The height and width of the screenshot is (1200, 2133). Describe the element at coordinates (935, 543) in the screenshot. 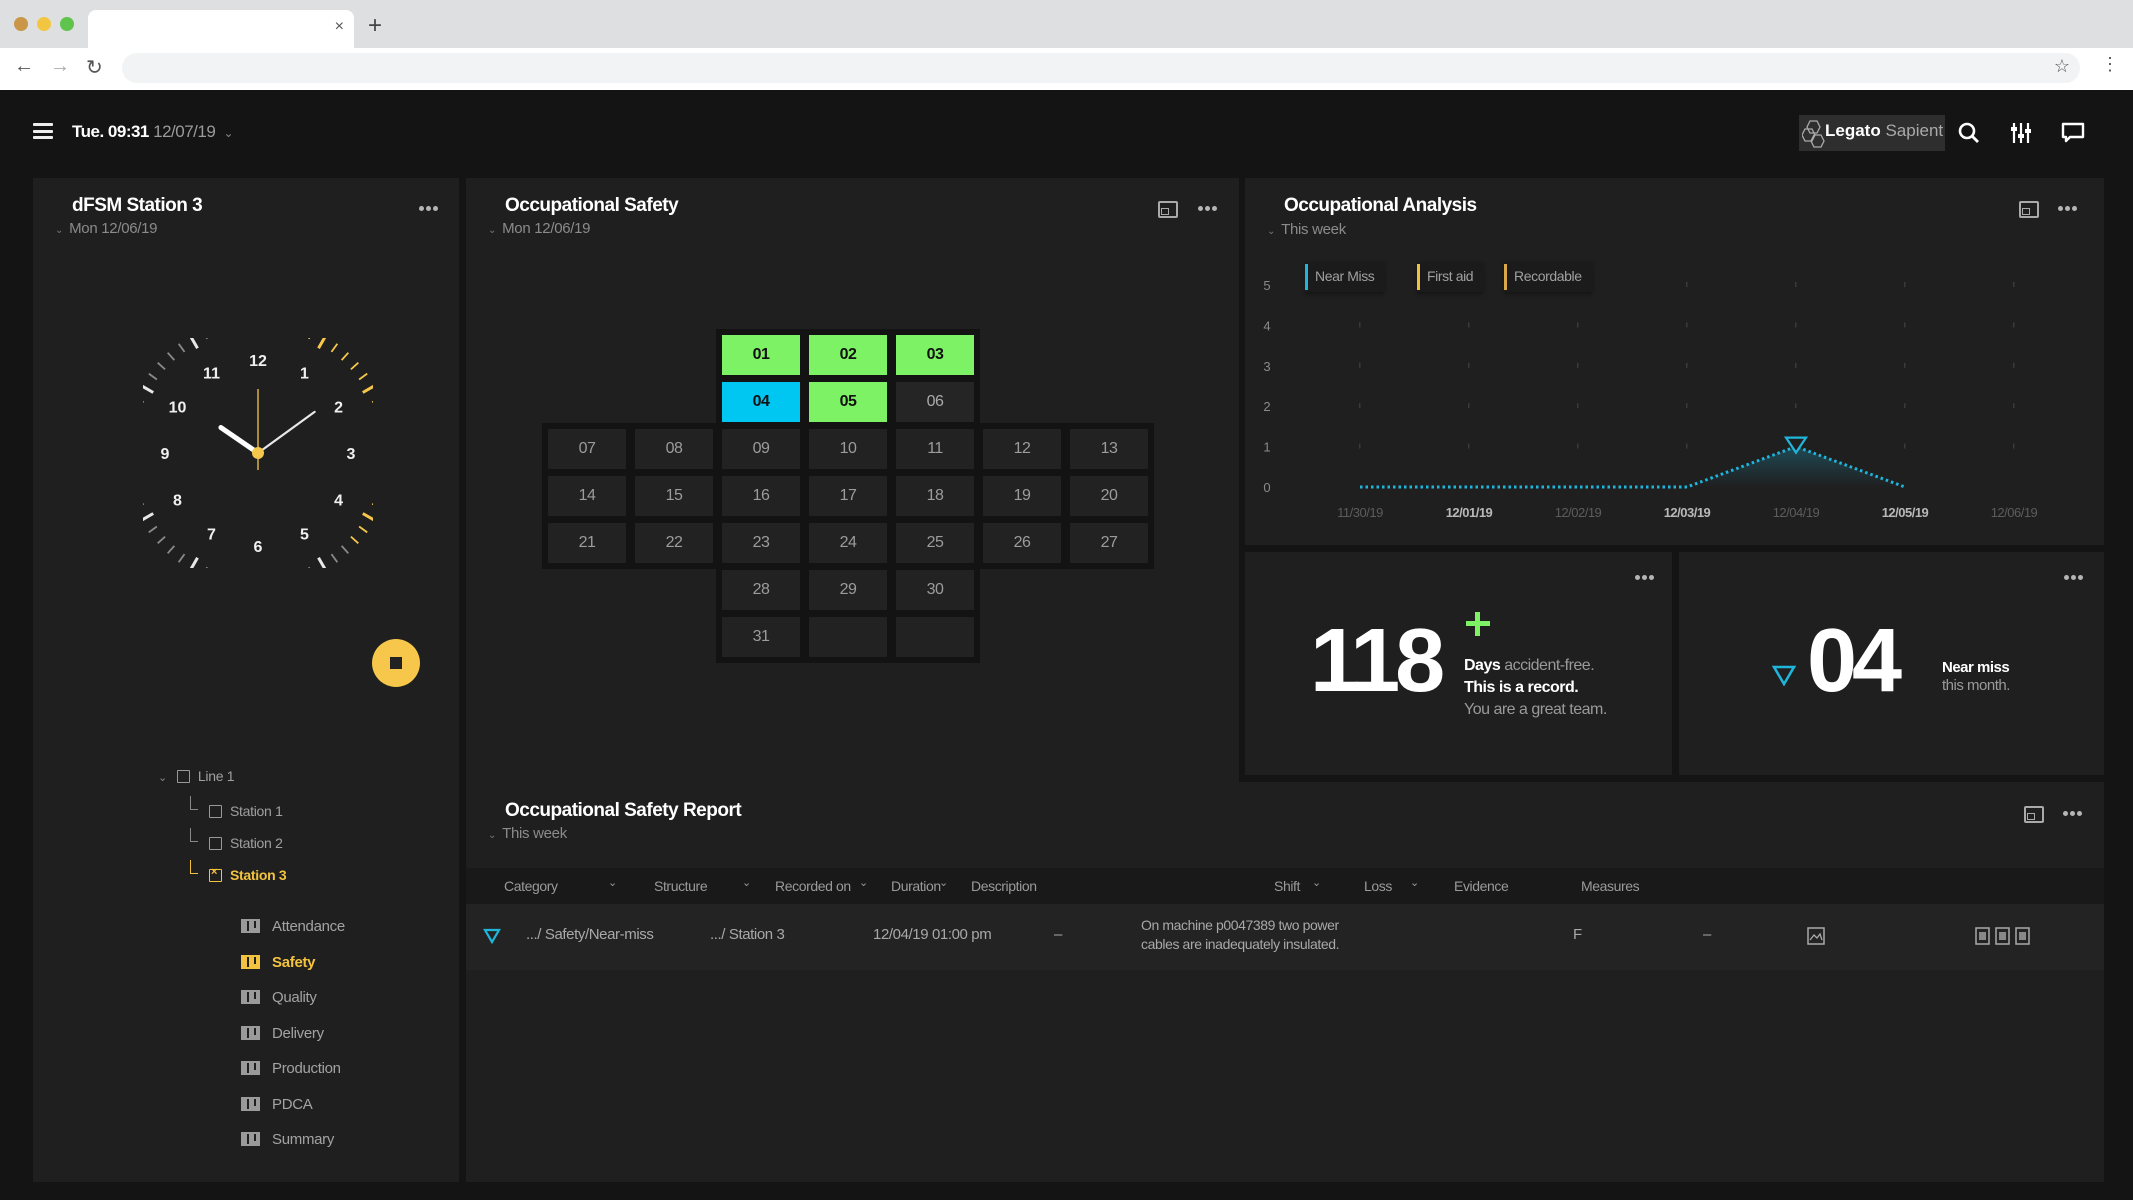

I see `calendar-day-25: 25` at that location.